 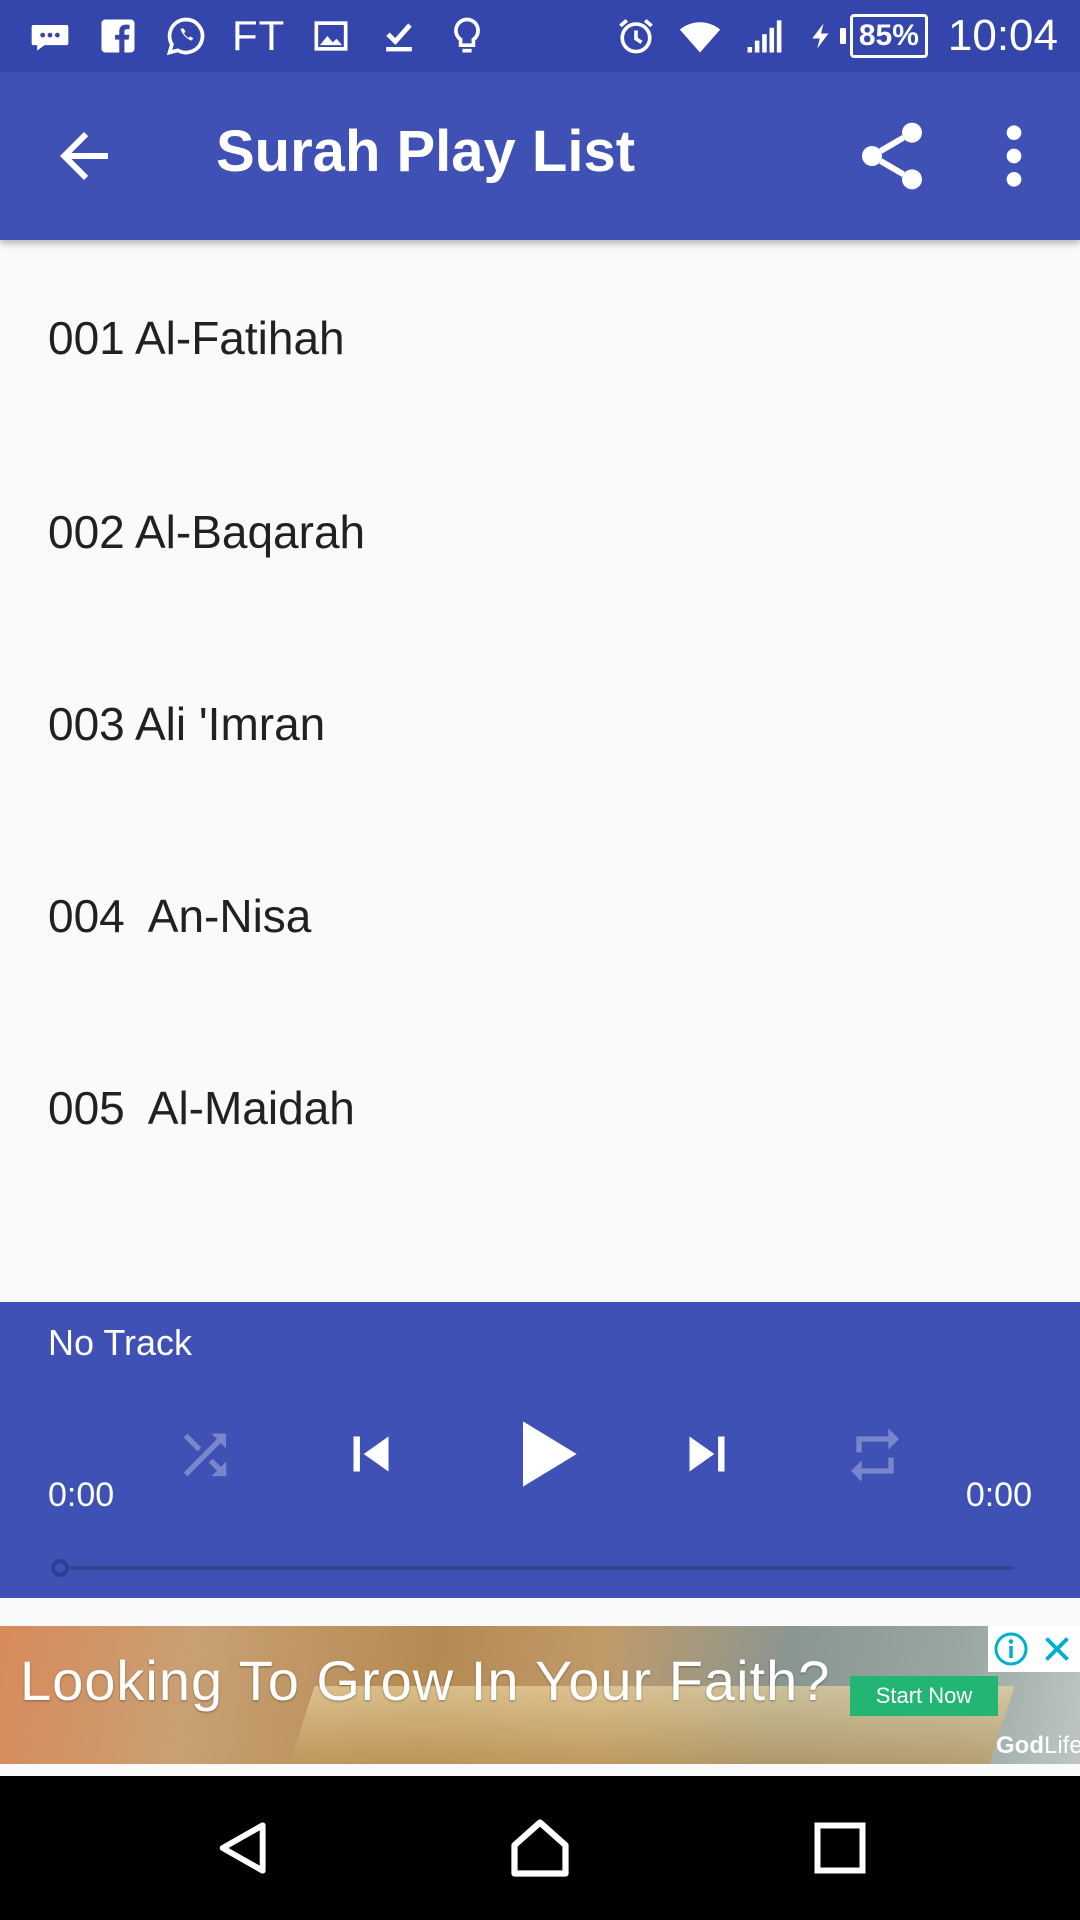 I want to click on status-icons-right: 85% 10:04, so click(x=836, y=36).